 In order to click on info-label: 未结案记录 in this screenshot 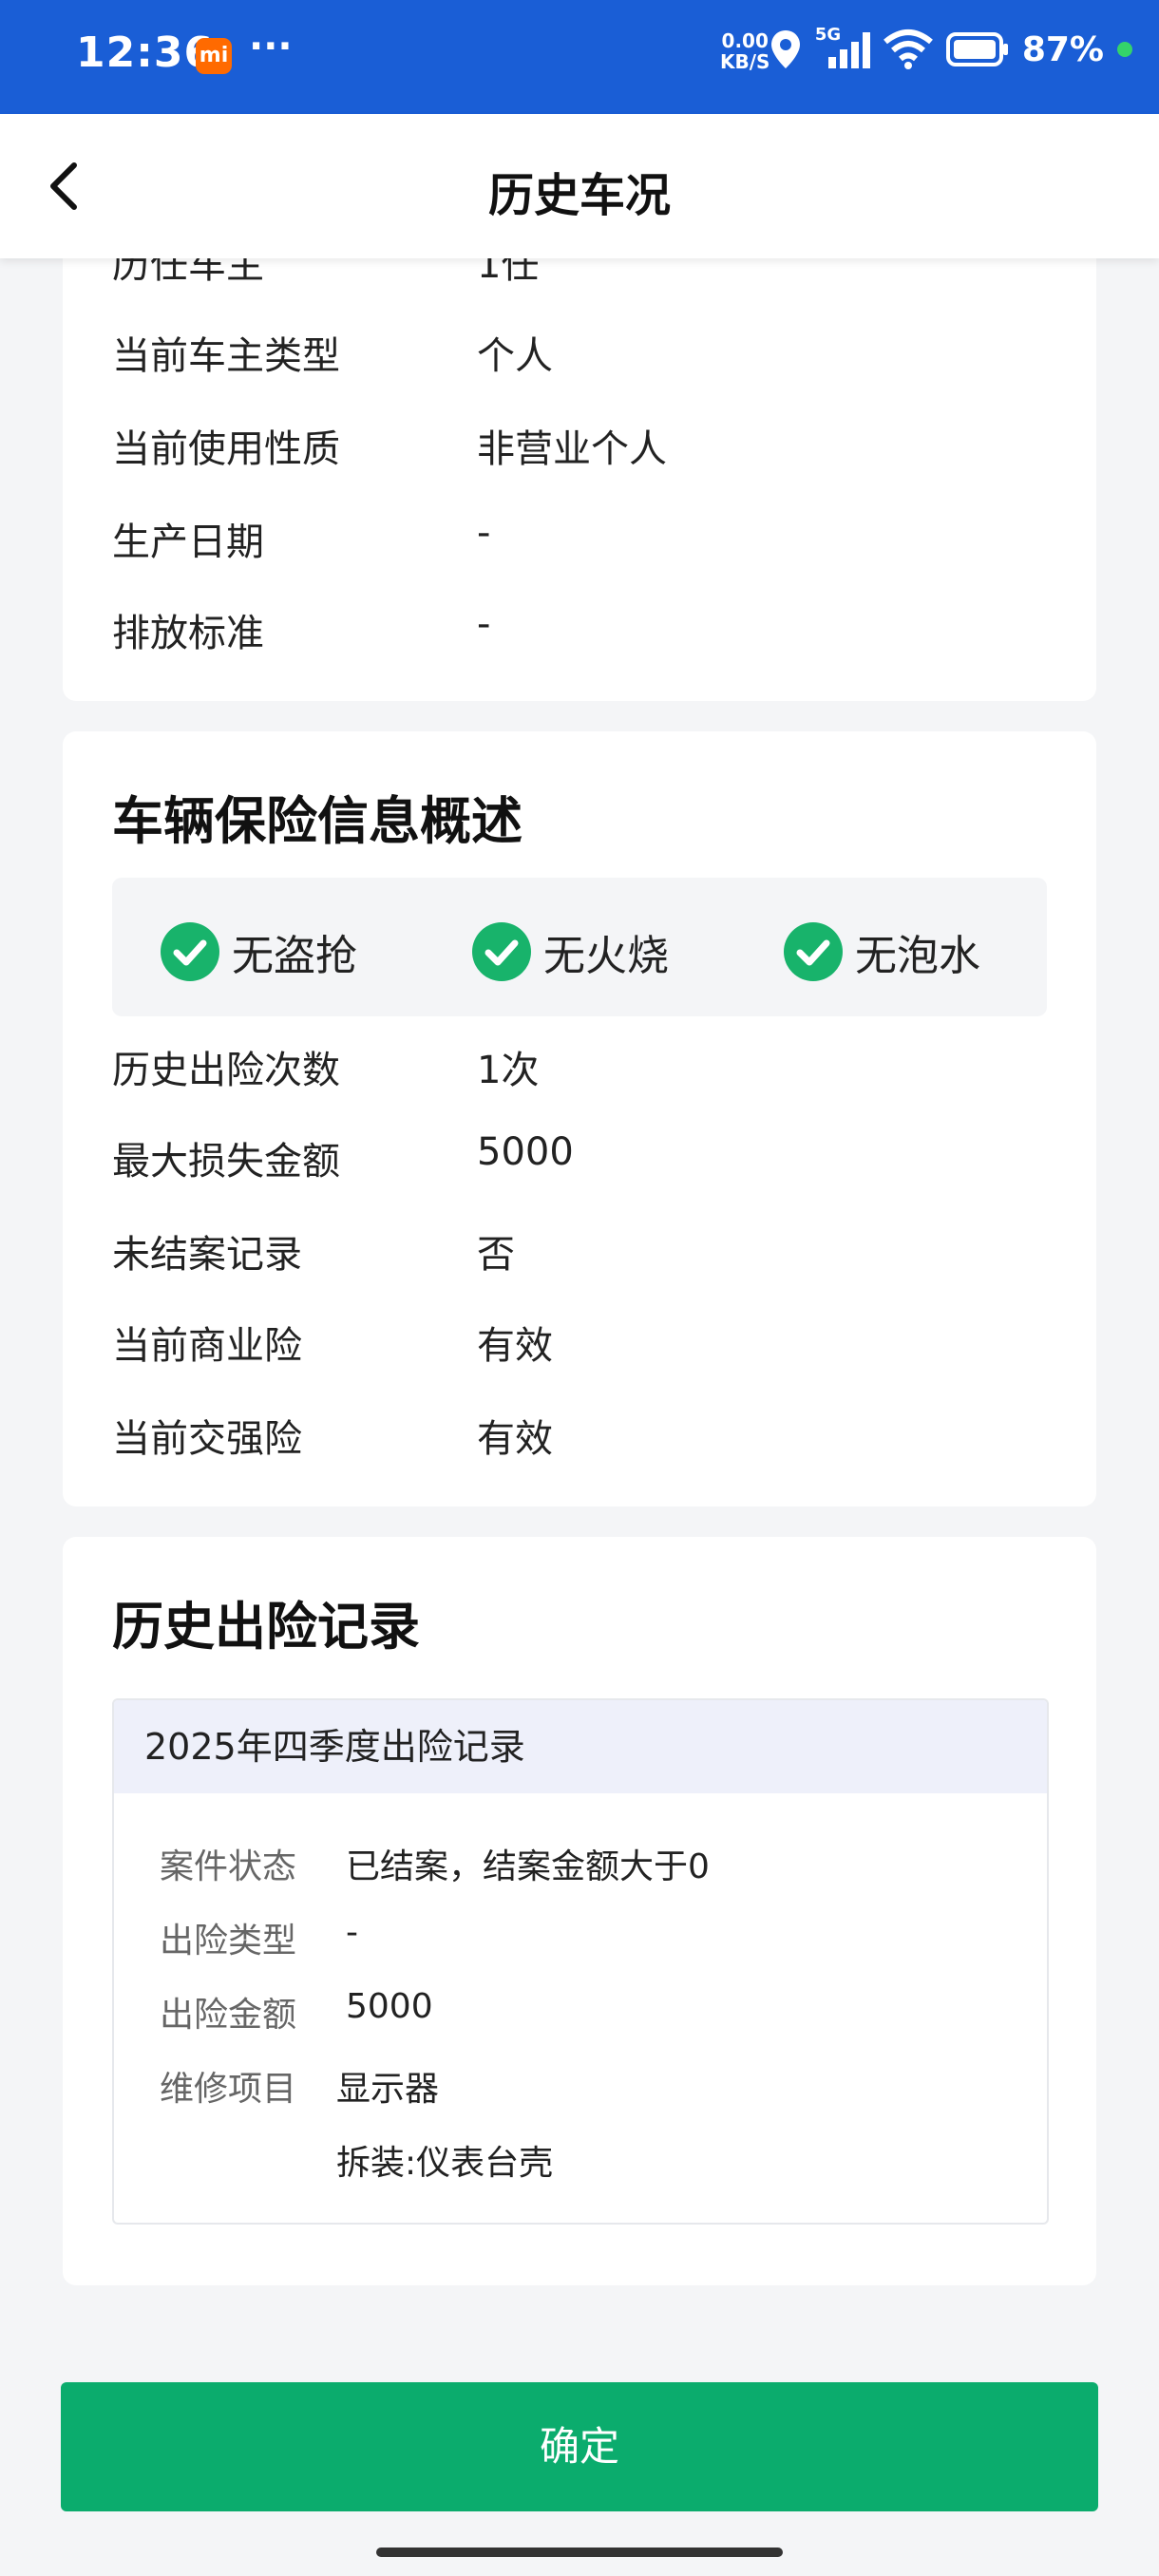, I will do `click(207, 1255)`.